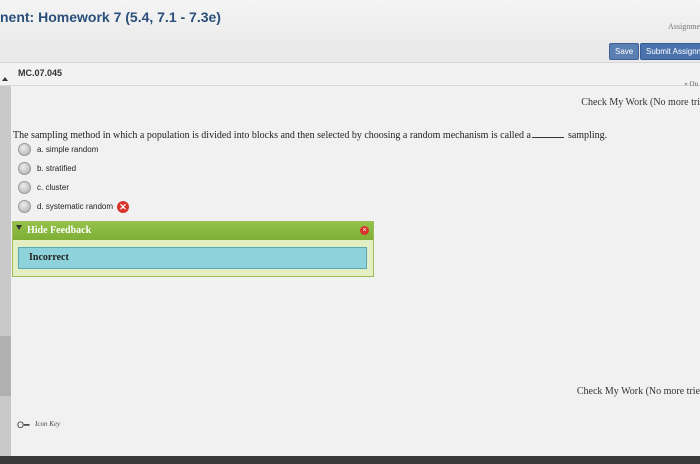  Describe the element at coordinates (47, 424) in the screenshot. I see `icon-key-link: Icon Key` at that location.